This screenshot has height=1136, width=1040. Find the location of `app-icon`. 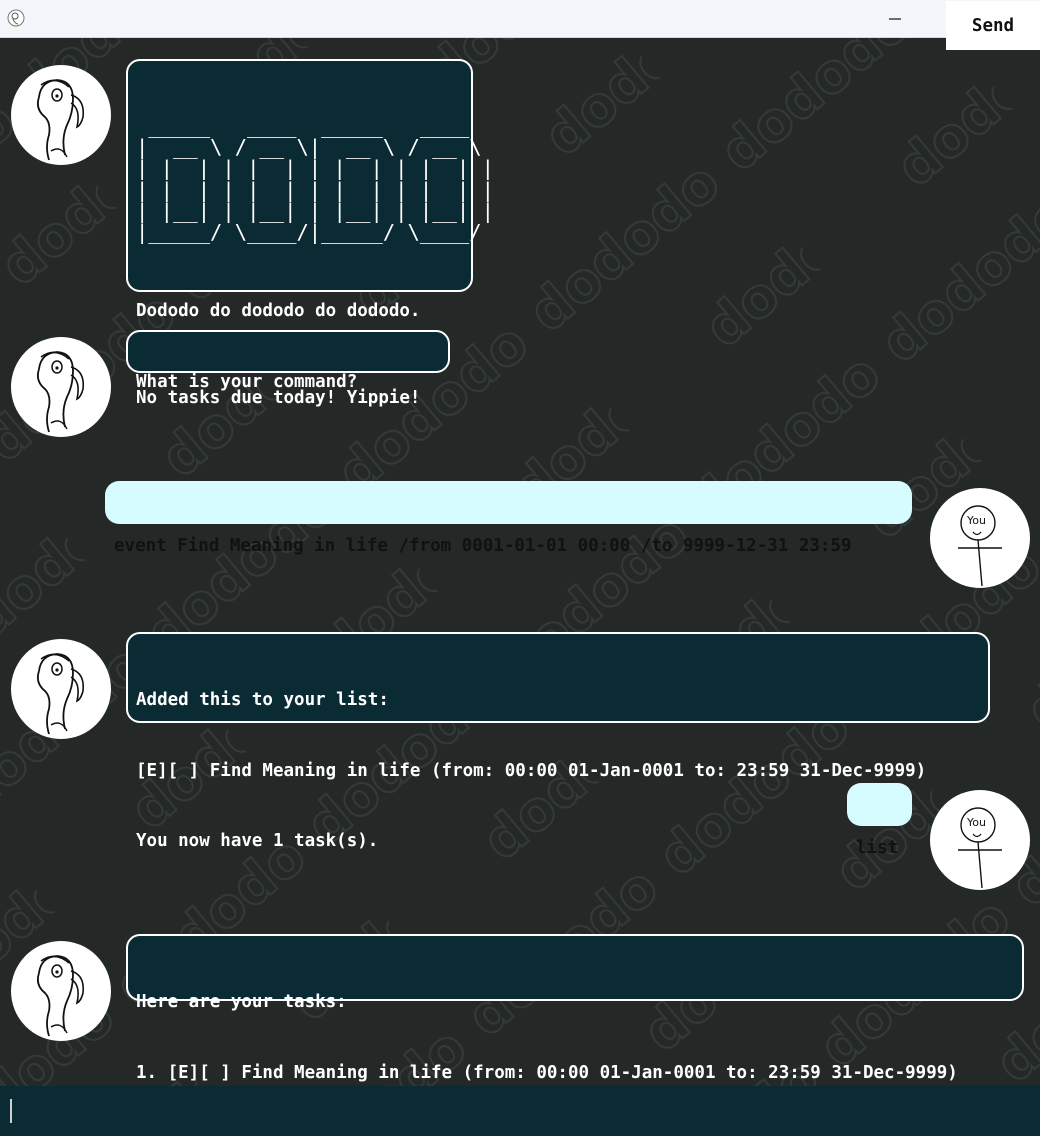

app-icon is located at coordinates (16, 18).